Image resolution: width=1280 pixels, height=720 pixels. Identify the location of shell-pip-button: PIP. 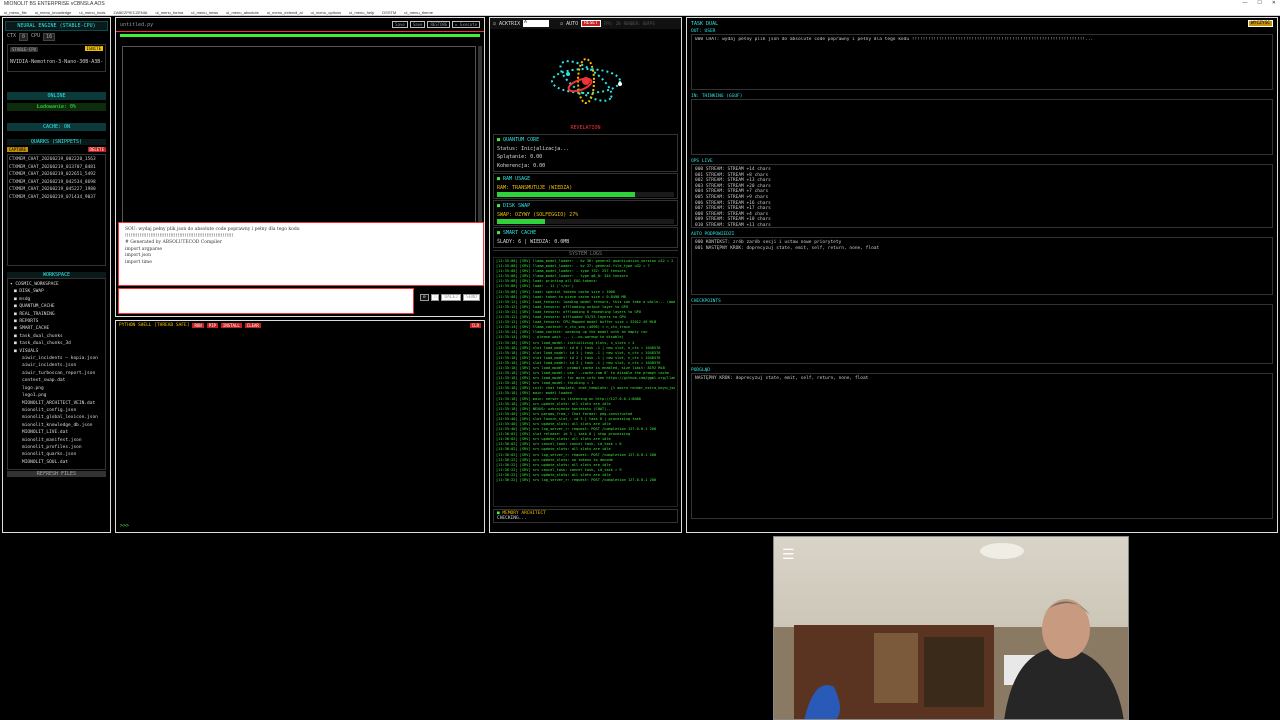
(212, 325).